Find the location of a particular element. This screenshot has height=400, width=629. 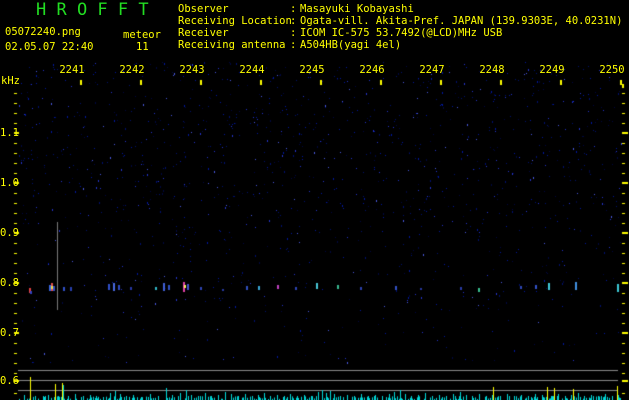

freq-tick-label: 0.9 is located at coordinates (9, 233).